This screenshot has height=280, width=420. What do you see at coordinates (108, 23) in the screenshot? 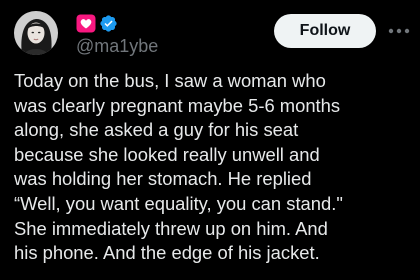
I see `verified-icon` at bounding box center [108, 23].